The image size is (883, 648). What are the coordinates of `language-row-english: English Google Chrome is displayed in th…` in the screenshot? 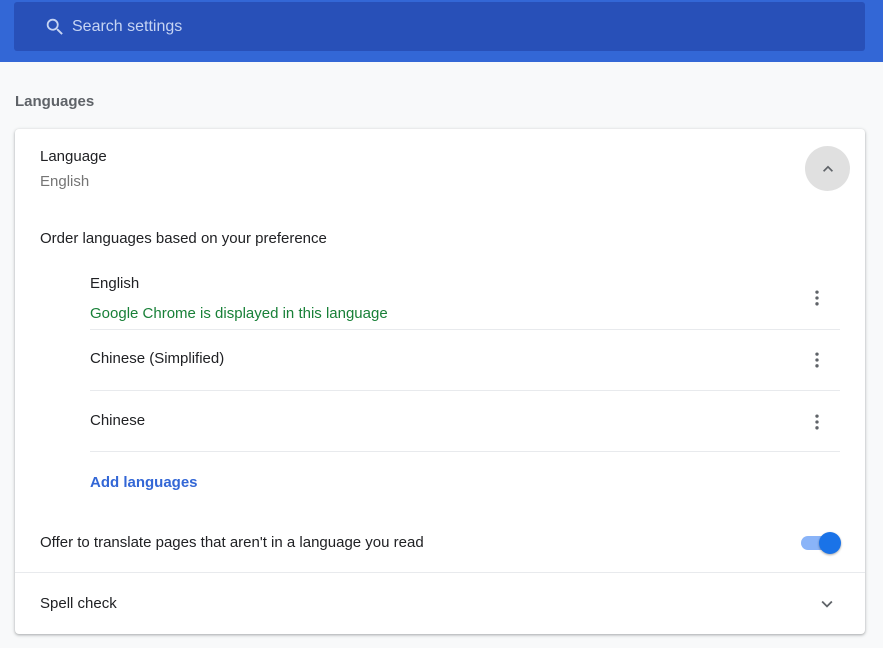 It's located at (465, 294).